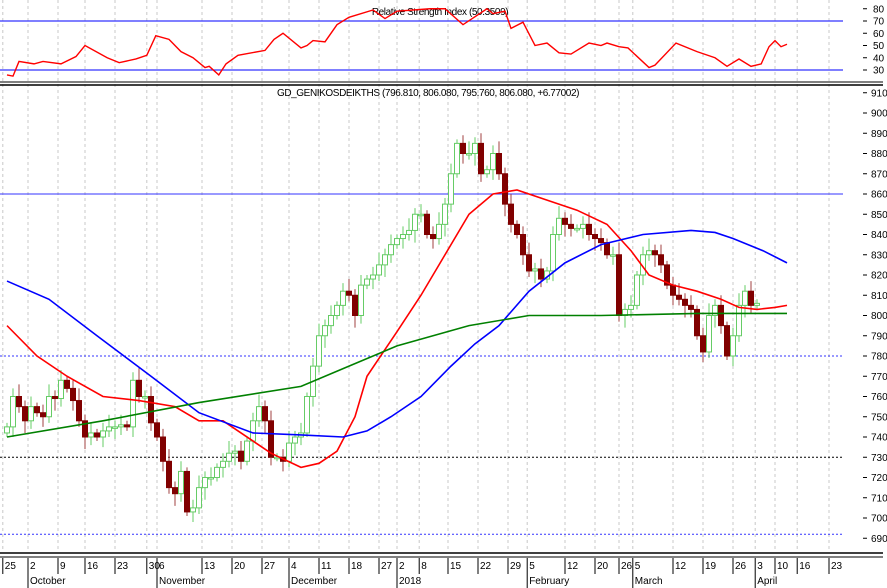 The image size is (887, 588). What do you see at coordinates (879, 174) in the screenshot?
I see `price-tick-label: 870` at bounding box center [879, 174].